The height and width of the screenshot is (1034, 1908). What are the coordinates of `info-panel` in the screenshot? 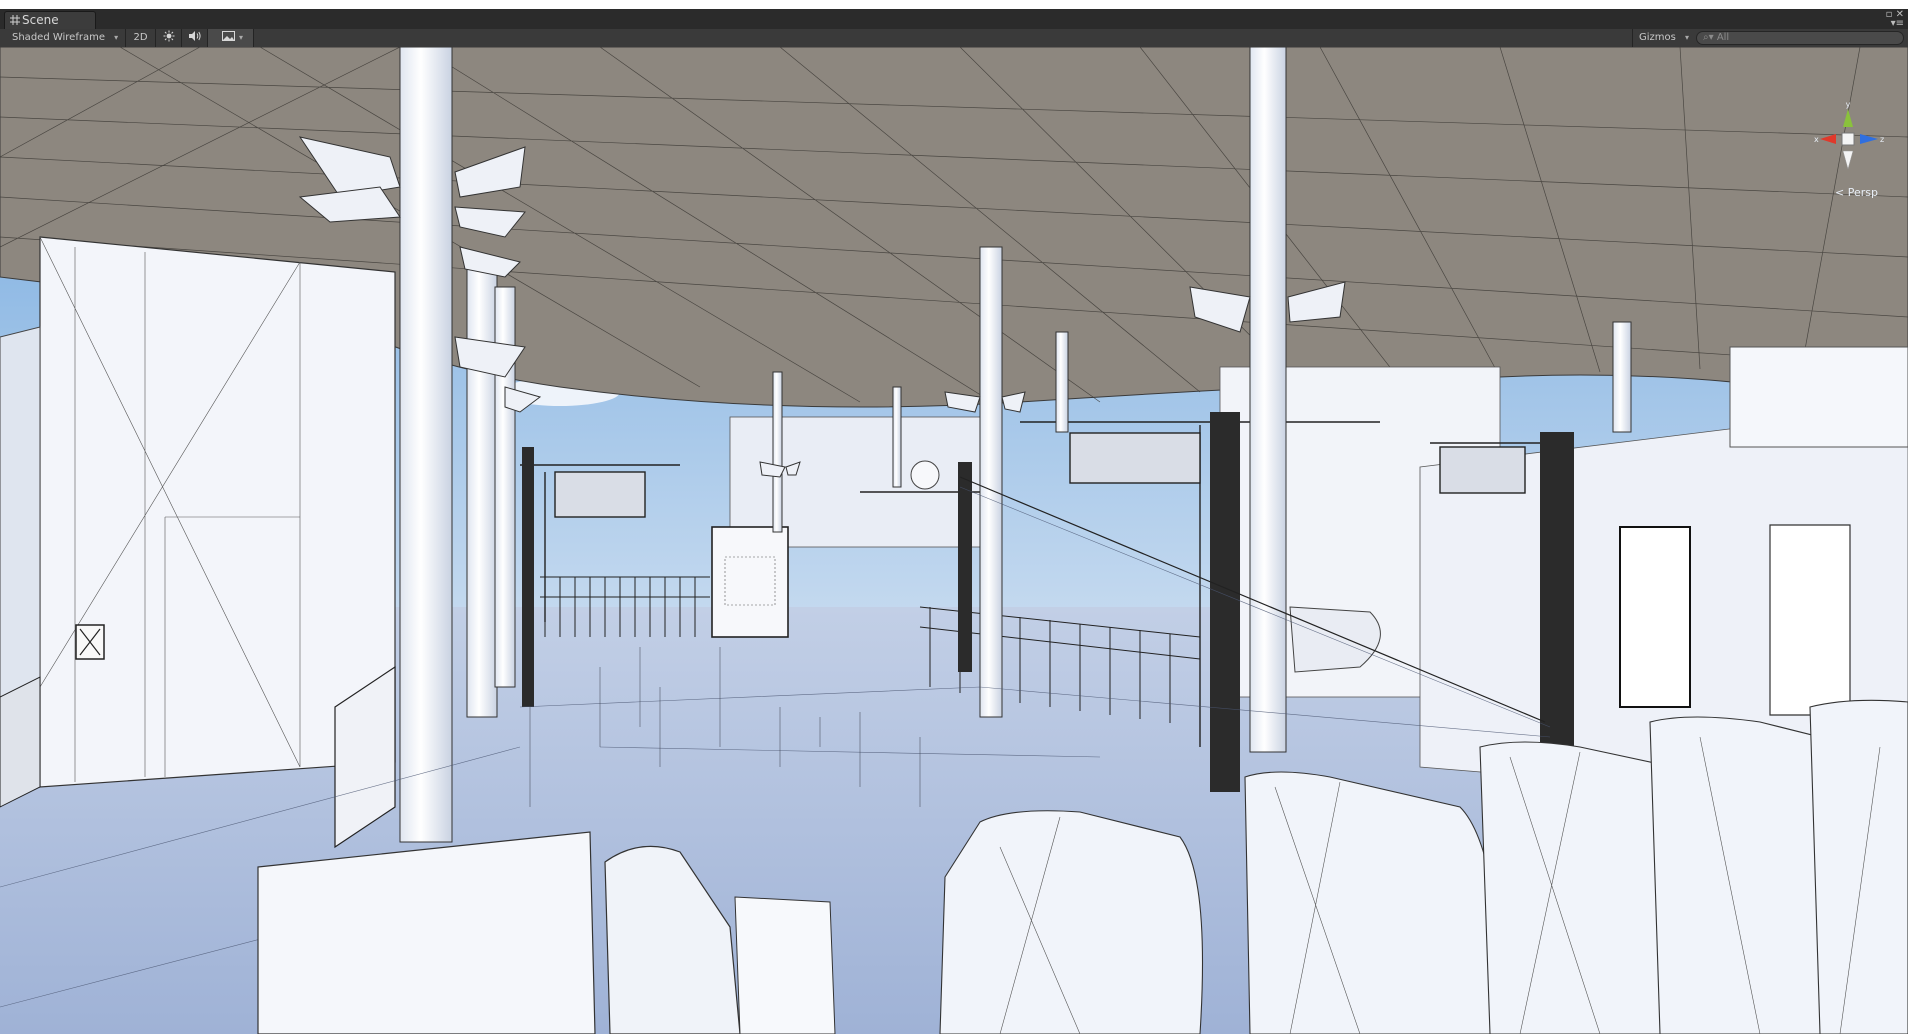 It's located at (750, 582).